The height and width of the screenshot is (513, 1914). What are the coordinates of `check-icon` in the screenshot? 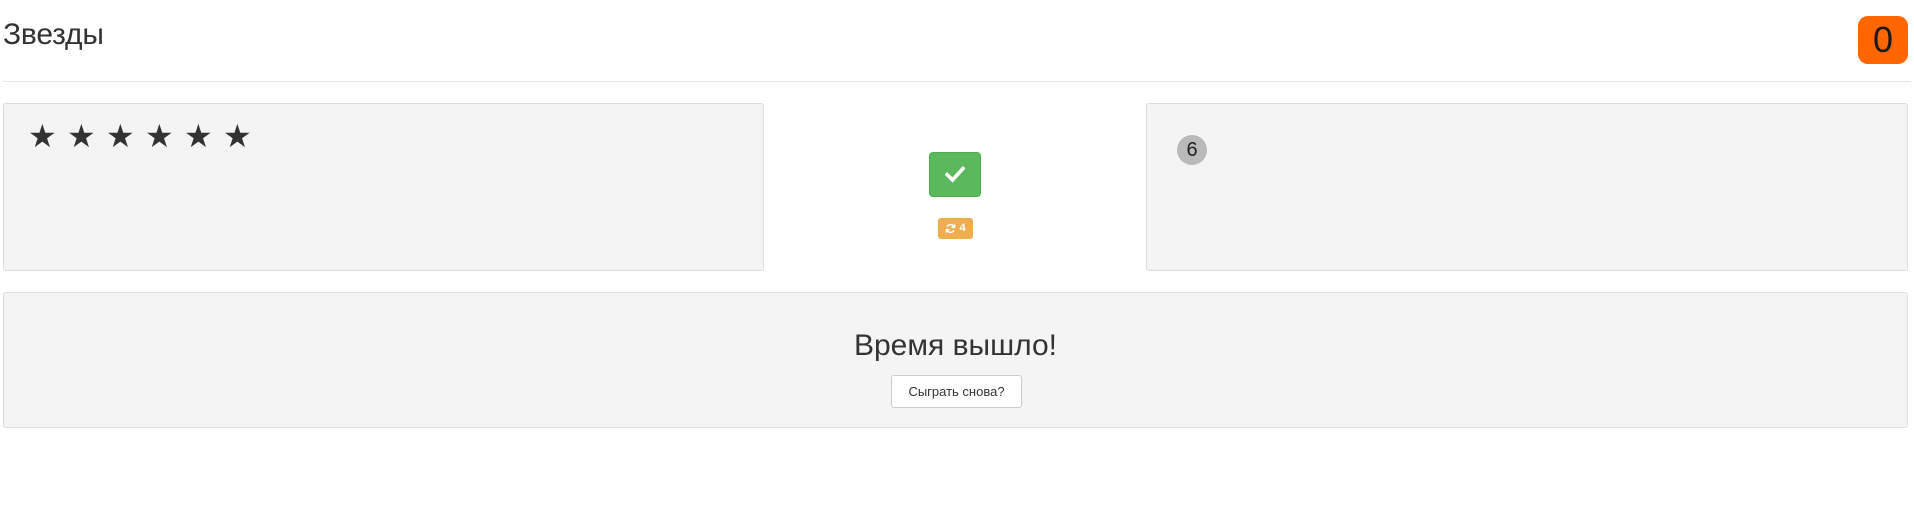 It's located at (955, 174).